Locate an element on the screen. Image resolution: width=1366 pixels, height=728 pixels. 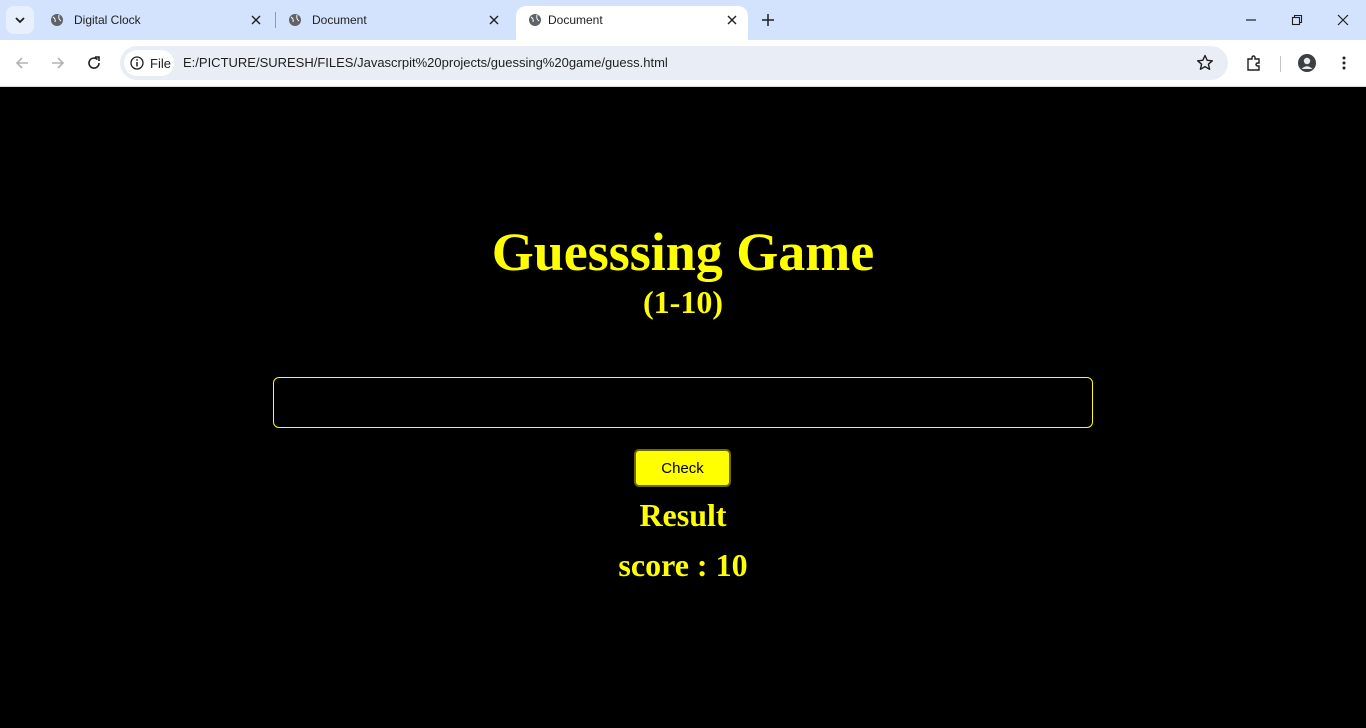
range-label: (1-10) is located at coordinates (683, 302).